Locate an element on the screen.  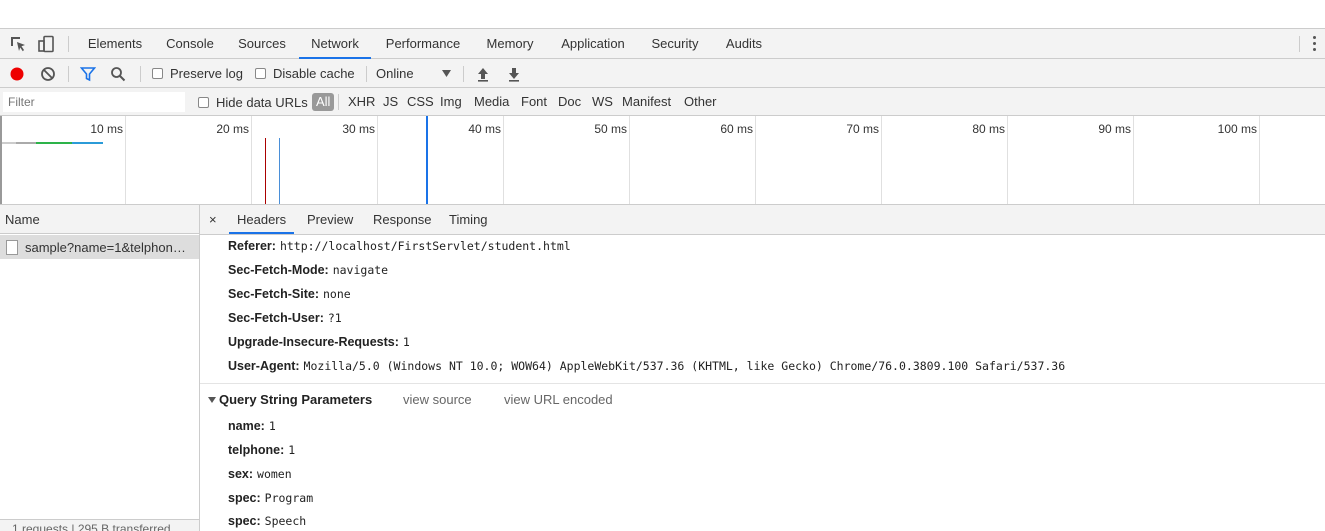
filter-type-img: Img is located at coordinates (451, 102).